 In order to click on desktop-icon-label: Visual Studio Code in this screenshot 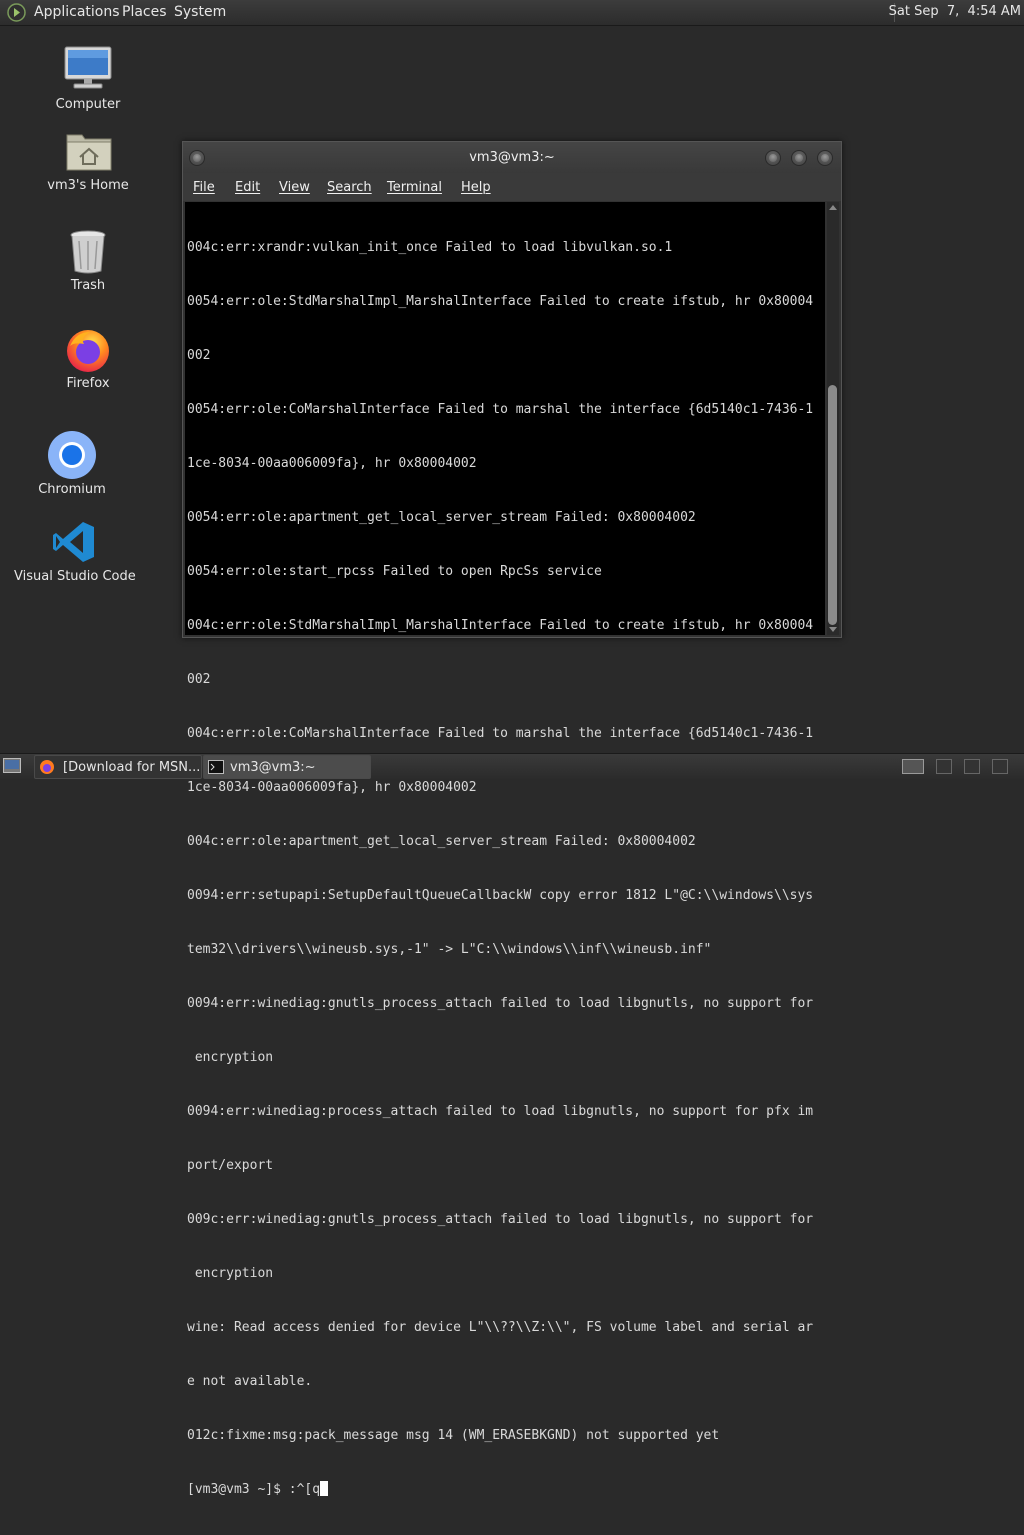, I will do `click(75, 576)`.